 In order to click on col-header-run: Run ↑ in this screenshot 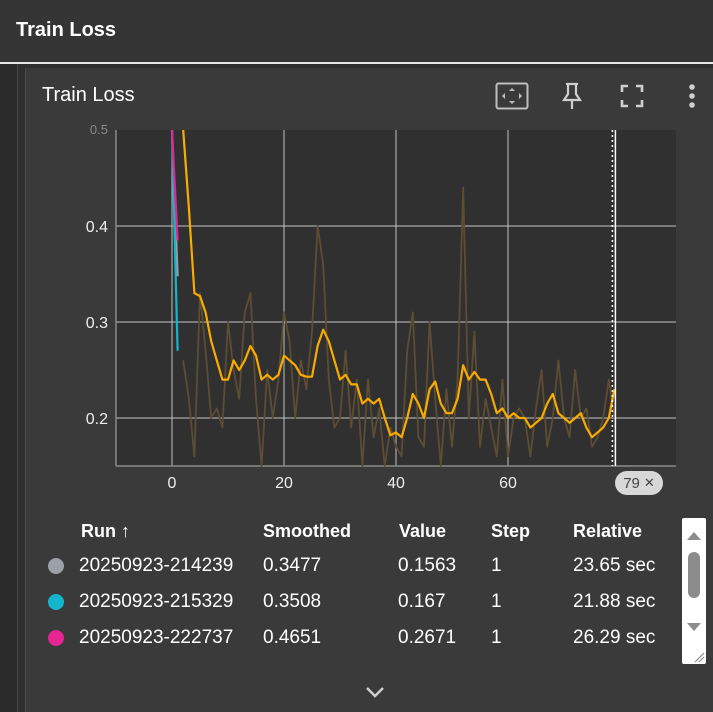, I will do `click(105, 531)`.